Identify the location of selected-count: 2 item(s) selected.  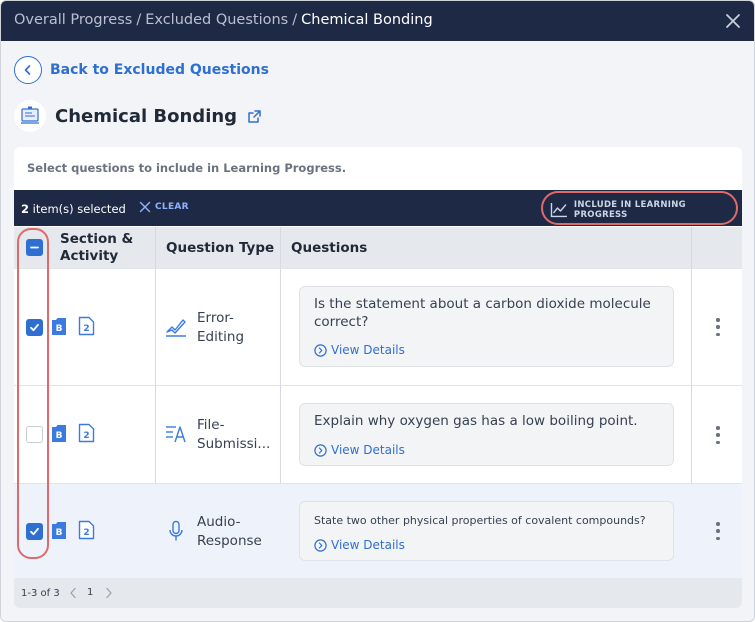
(73, 209).